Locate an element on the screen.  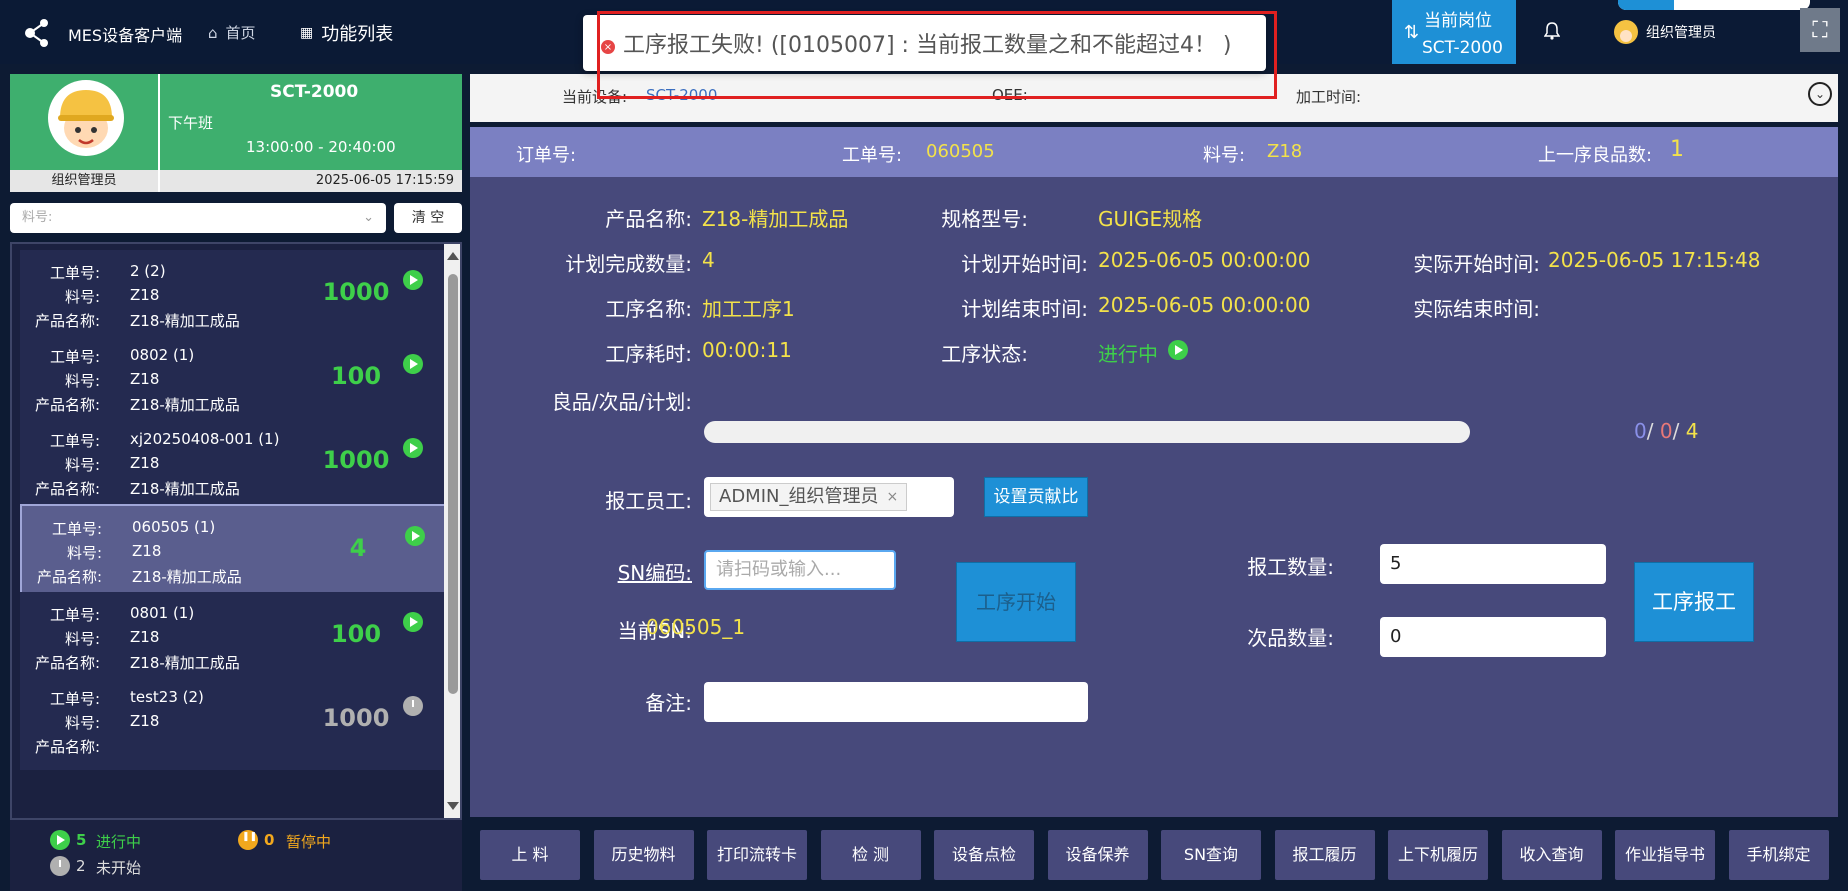
footer-button: 收入查询 is located at coordinates (1551, 855).